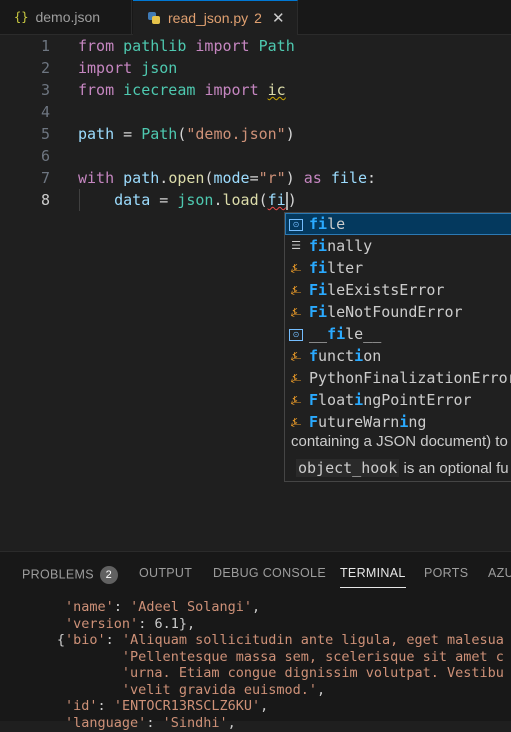  What do you see at coordinates (236, 134) in the screenshot?
I see `code-token: "demo.json"` at bounding box center [236, 134].